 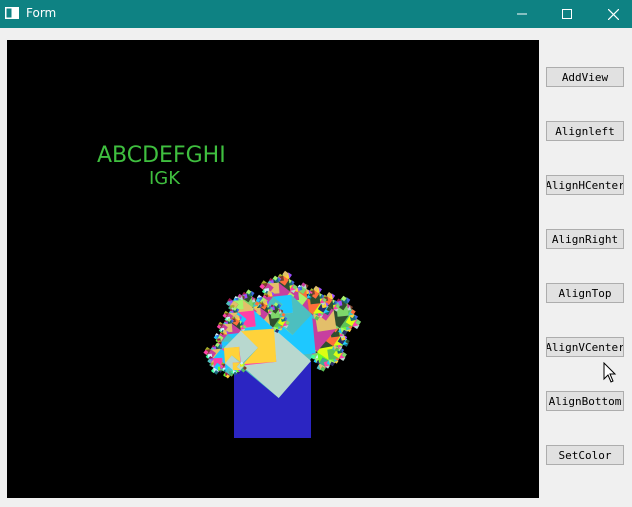 What do you see at coordinates (282, 354) in the screenshot?
I see `pythagoras-tree` at bounding box center [282, 354].